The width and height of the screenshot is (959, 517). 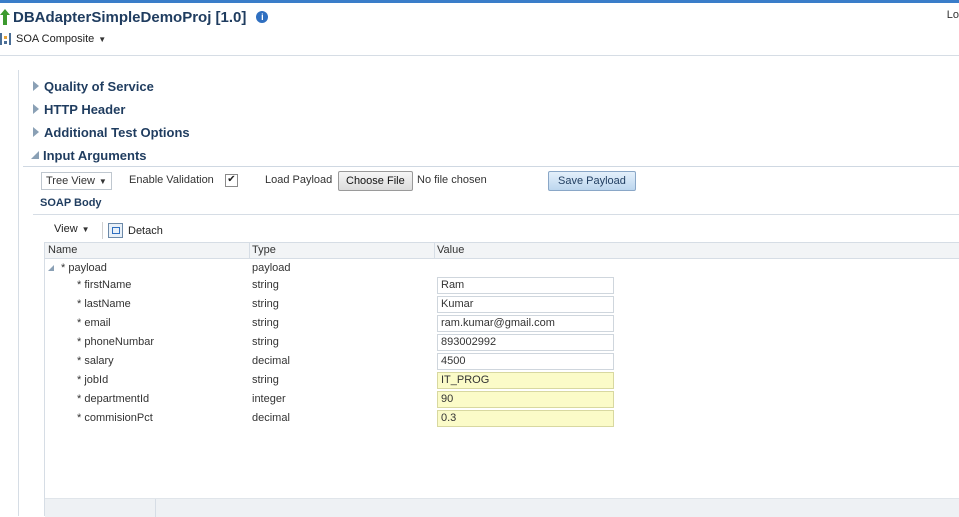 I want to click on table-row: * commisionPct decimal 0.3, so click(x=502, y=418).